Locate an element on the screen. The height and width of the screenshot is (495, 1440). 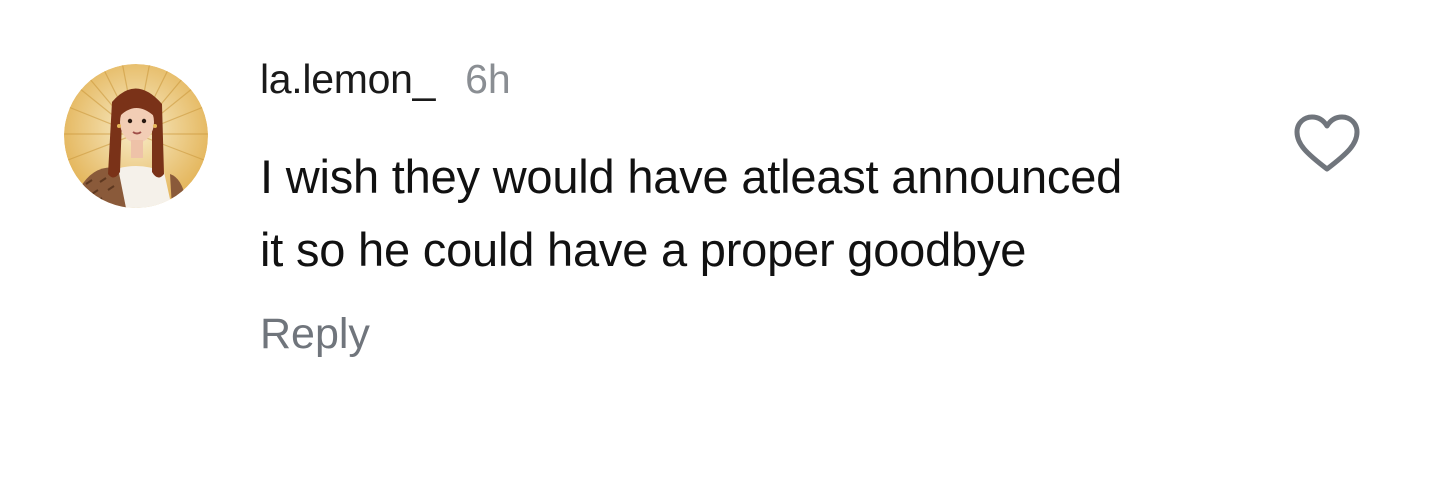
avatar-illustration-icon is located at coordinates (136, 136).